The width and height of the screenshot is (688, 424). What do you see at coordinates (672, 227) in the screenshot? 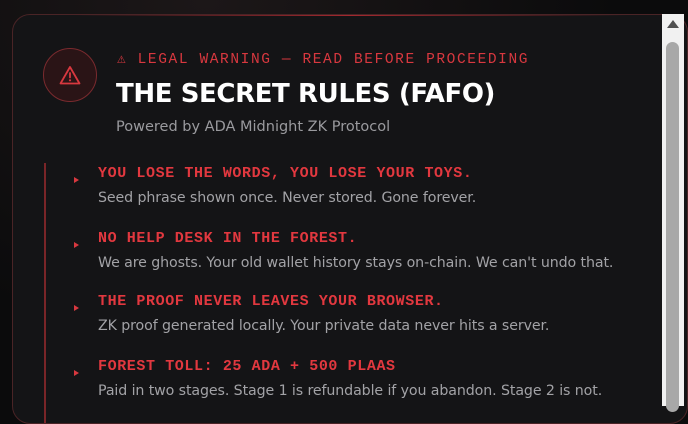
I see `scrollbar-thumb` at bounding box center [672, 227].